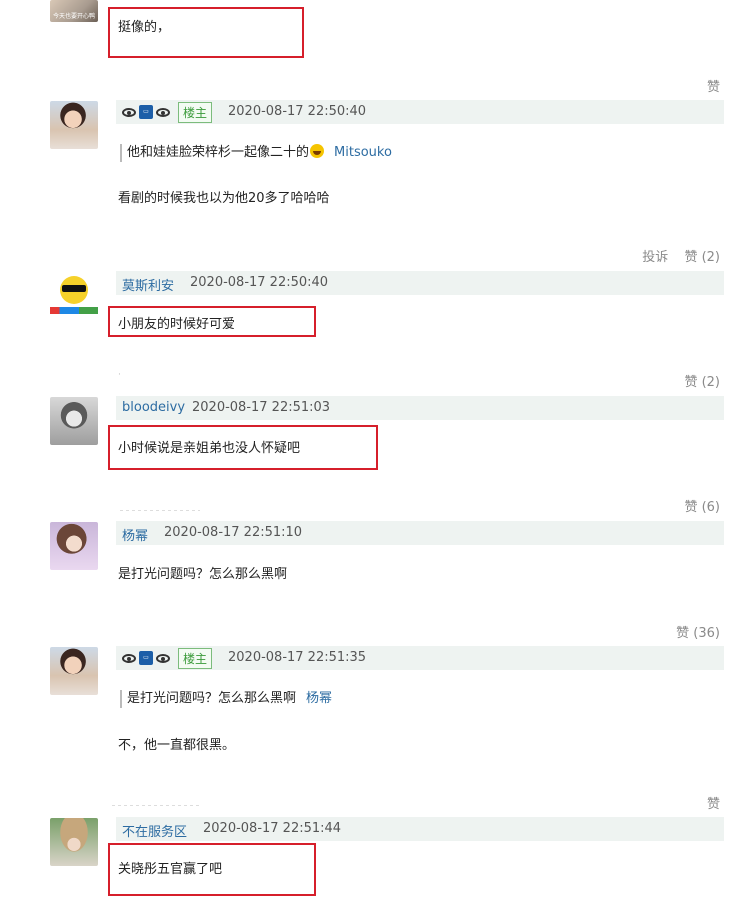 The image size is (742, 897). What do you see at coordinates (154, 830) in the screenshot?
I see `username-link: 不在服务区` at bounding box center [154, 830].